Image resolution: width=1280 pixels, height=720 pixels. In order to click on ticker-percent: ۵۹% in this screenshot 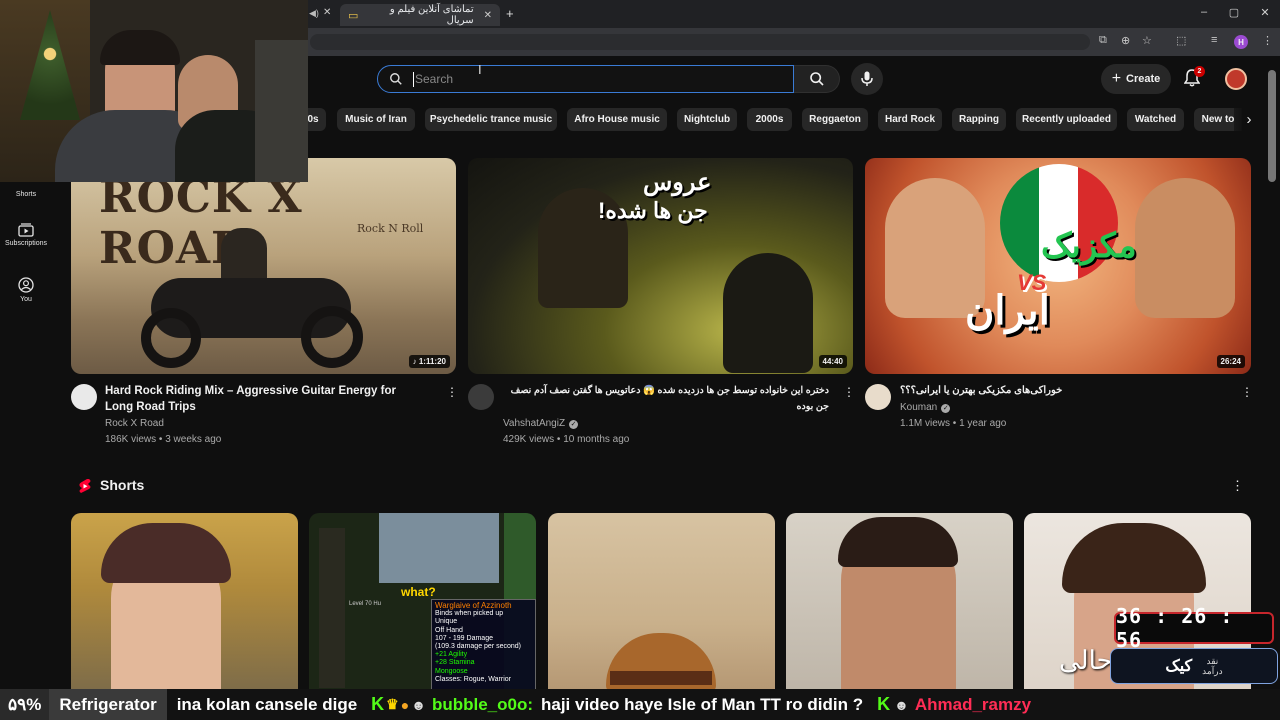, I will do `click(25, 704)`.